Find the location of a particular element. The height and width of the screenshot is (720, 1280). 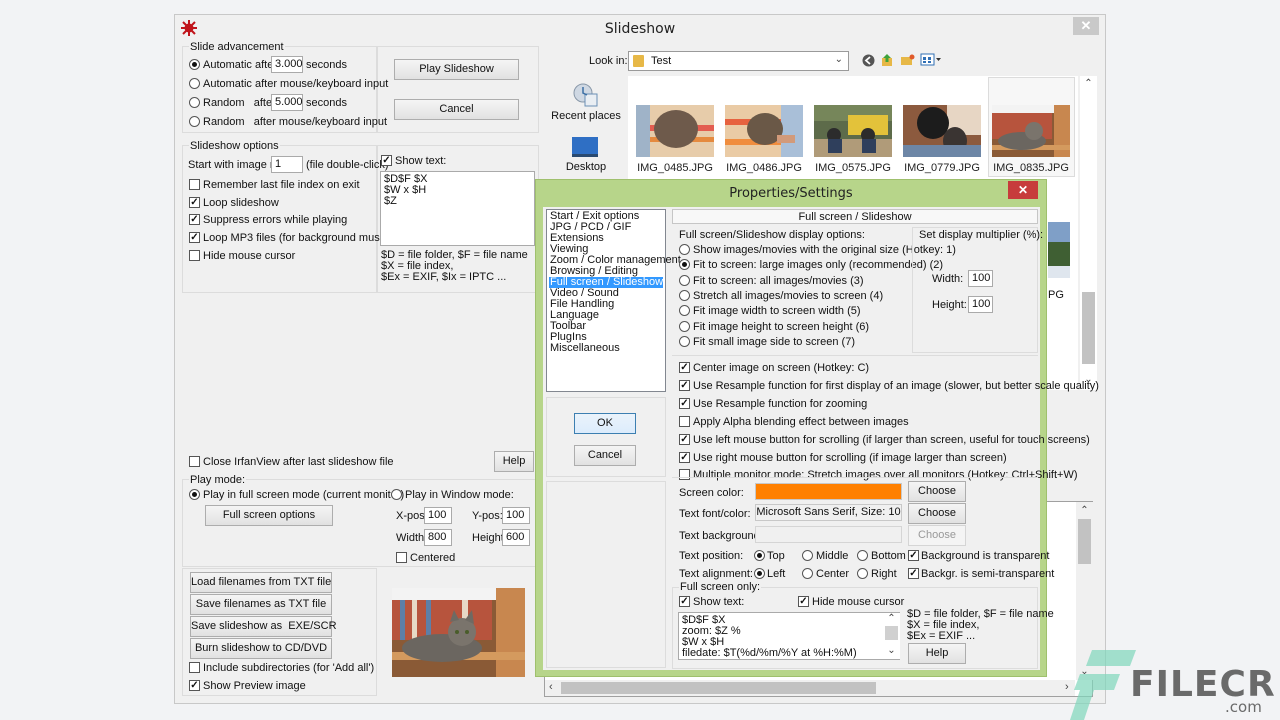

scroll-down-icon: ⌄ is located at coordinates (891, 650).